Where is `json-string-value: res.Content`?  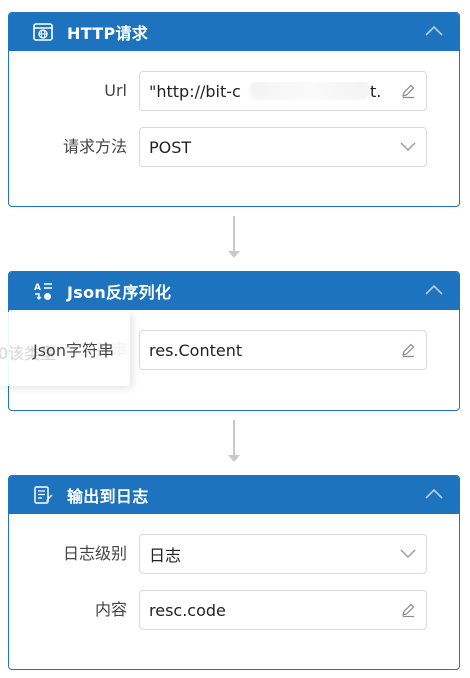
json-string-value: res.Content is located at coordinates (196, 350).